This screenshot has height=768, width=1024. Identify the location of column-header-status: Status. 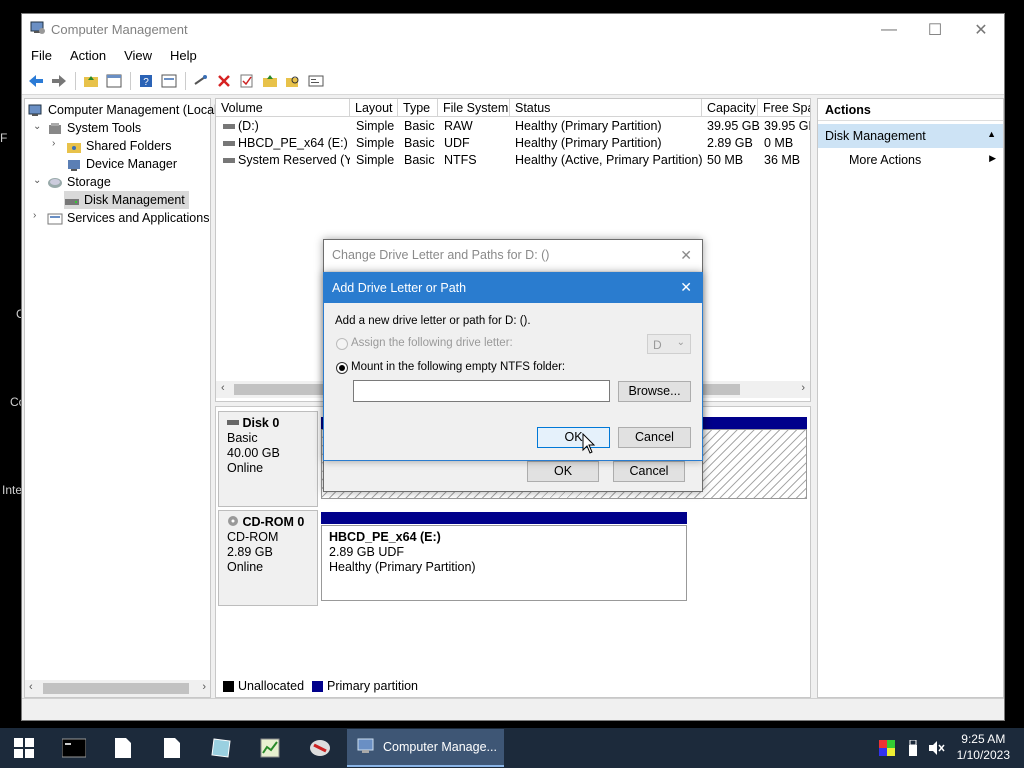
(606, 108).